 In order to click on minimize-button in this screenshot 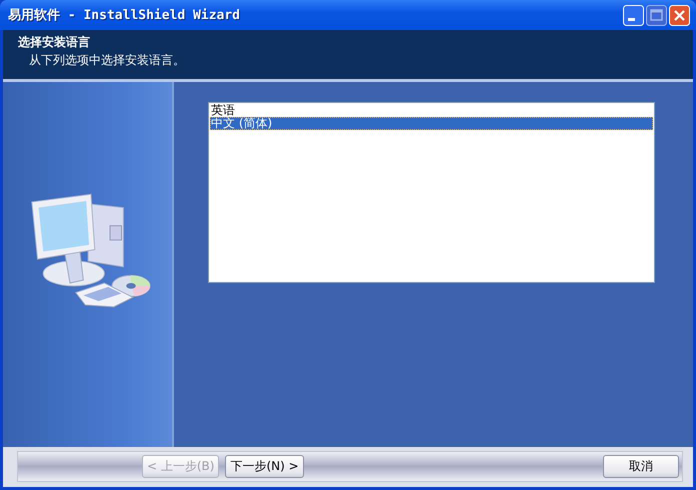, I will do `click(633, 15)`.